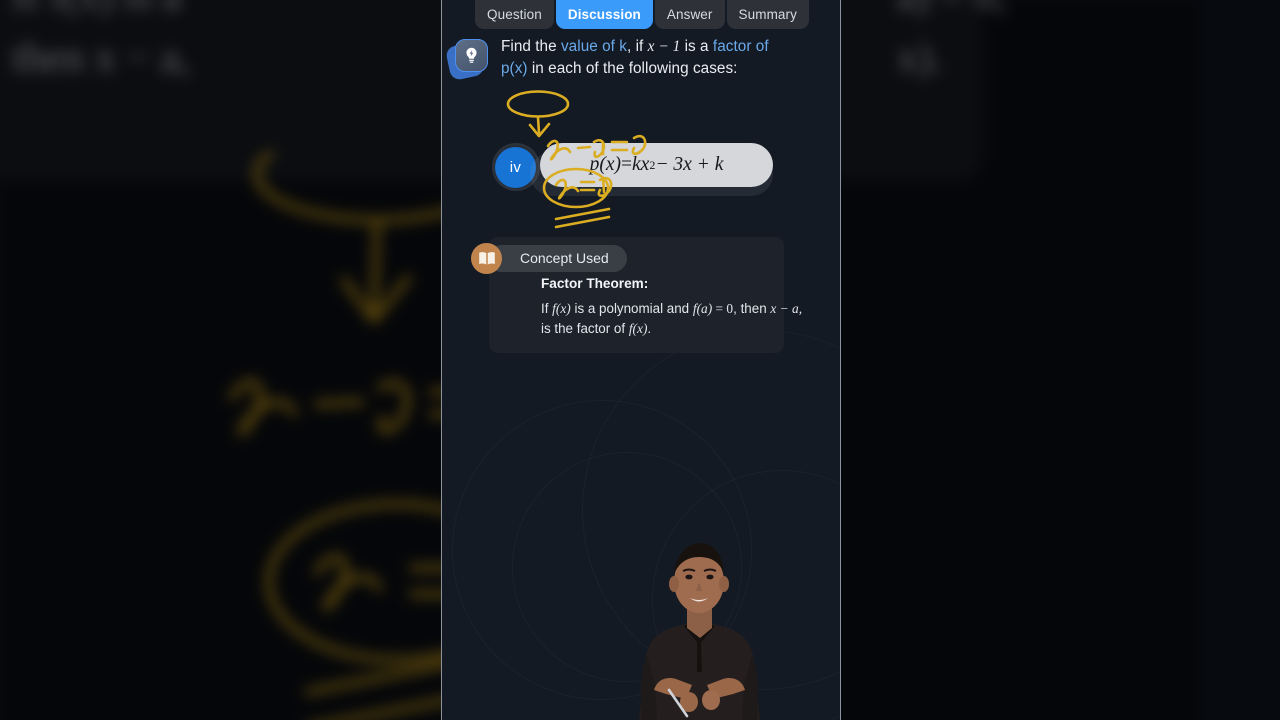  I want to click on question-math-1: x − 1, so click(664, 46).